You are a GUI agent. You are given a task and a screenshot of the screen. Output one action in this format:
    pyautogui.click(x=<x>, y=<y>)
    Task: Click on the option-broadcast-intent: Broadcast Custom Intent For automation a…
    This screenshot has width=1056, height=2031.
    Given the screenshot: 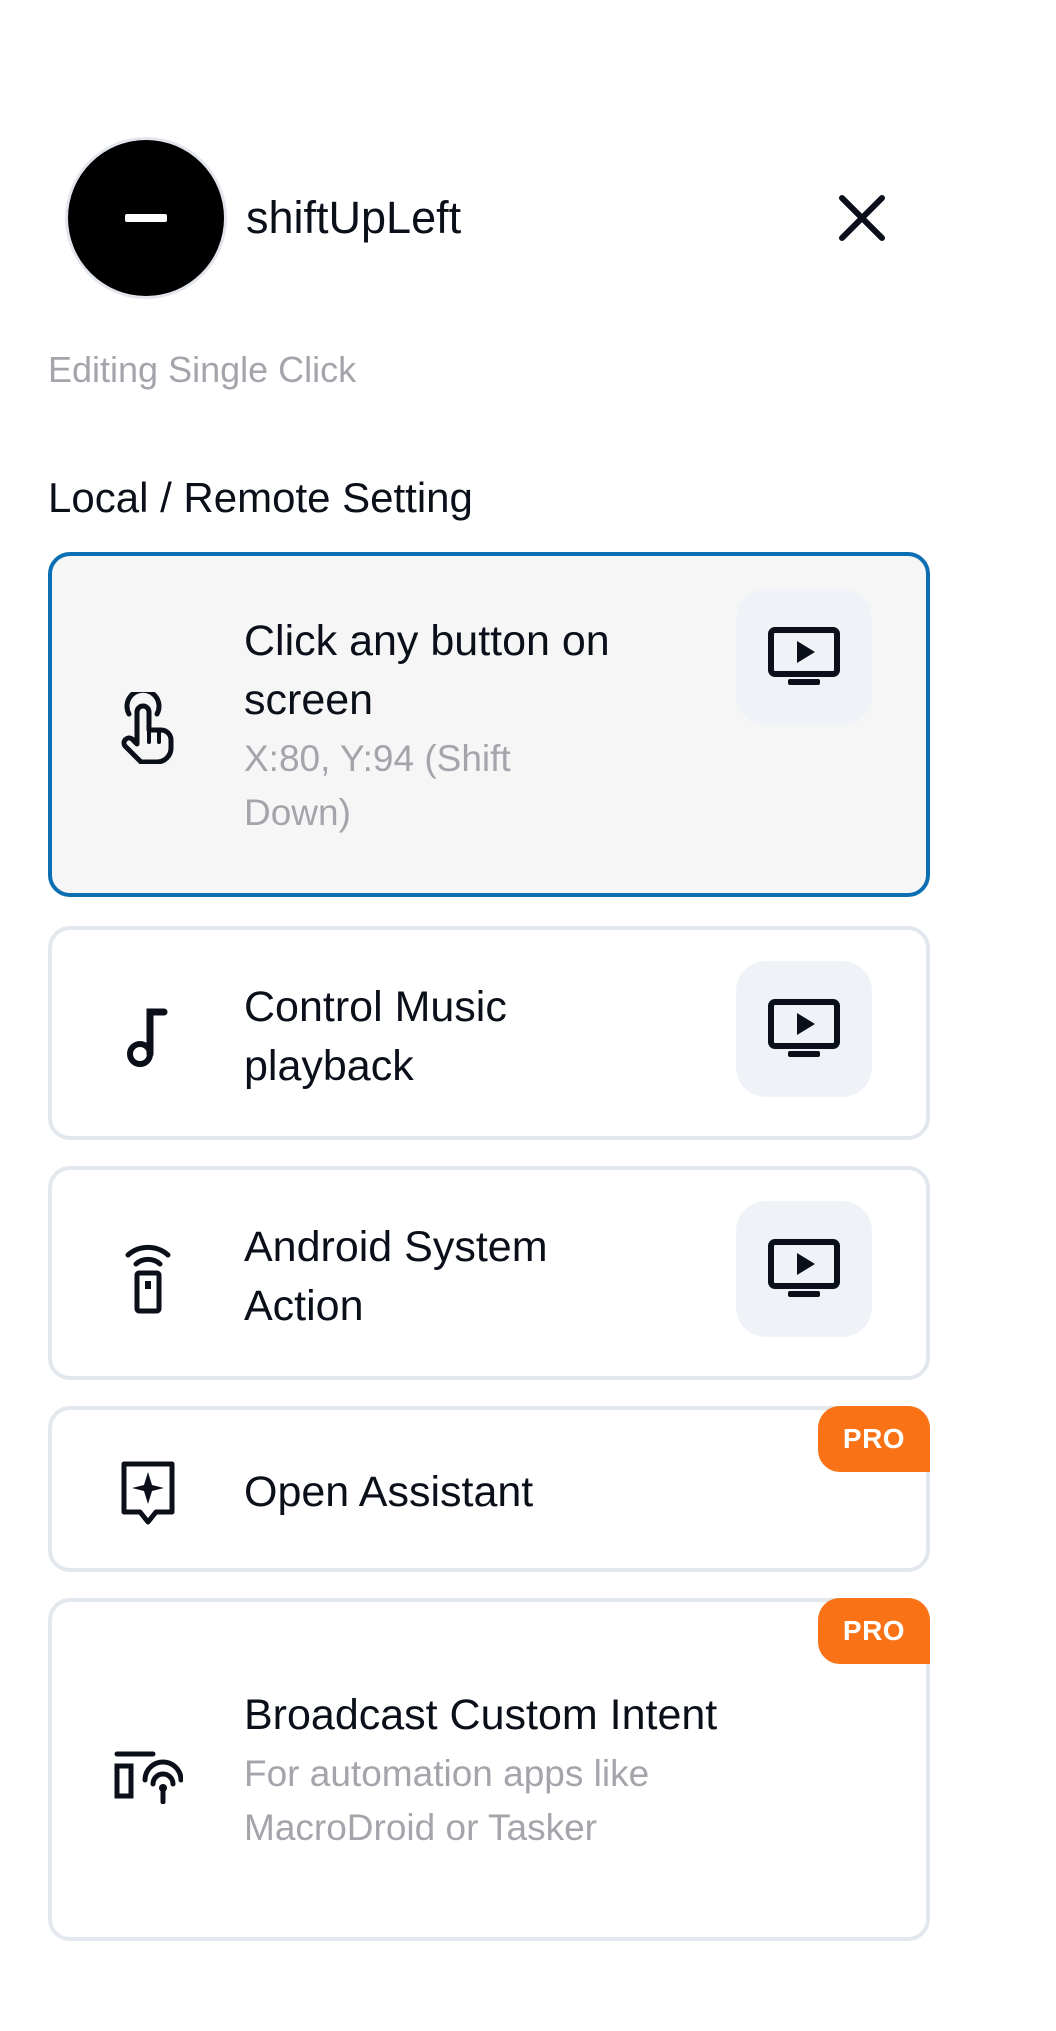 What is the action you would take?
    pyautogui.click(x=489, y=1769)
    